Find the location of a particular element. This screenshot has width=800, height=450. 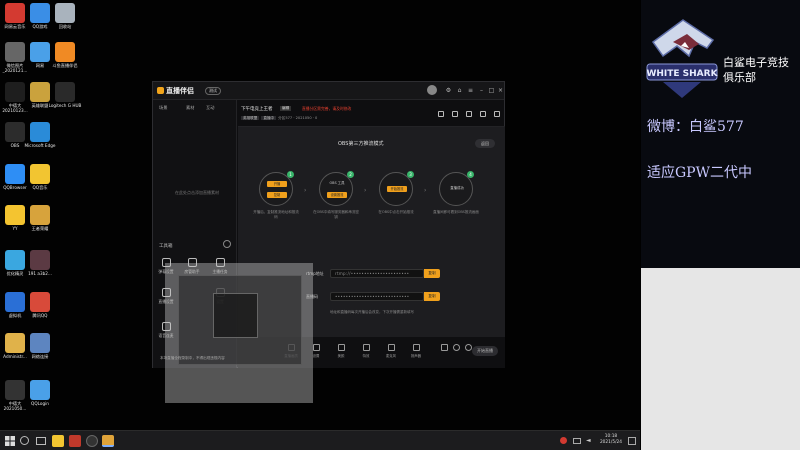

weibo-handle: 微博：白鲨577 is located at coordinates (695, 127).